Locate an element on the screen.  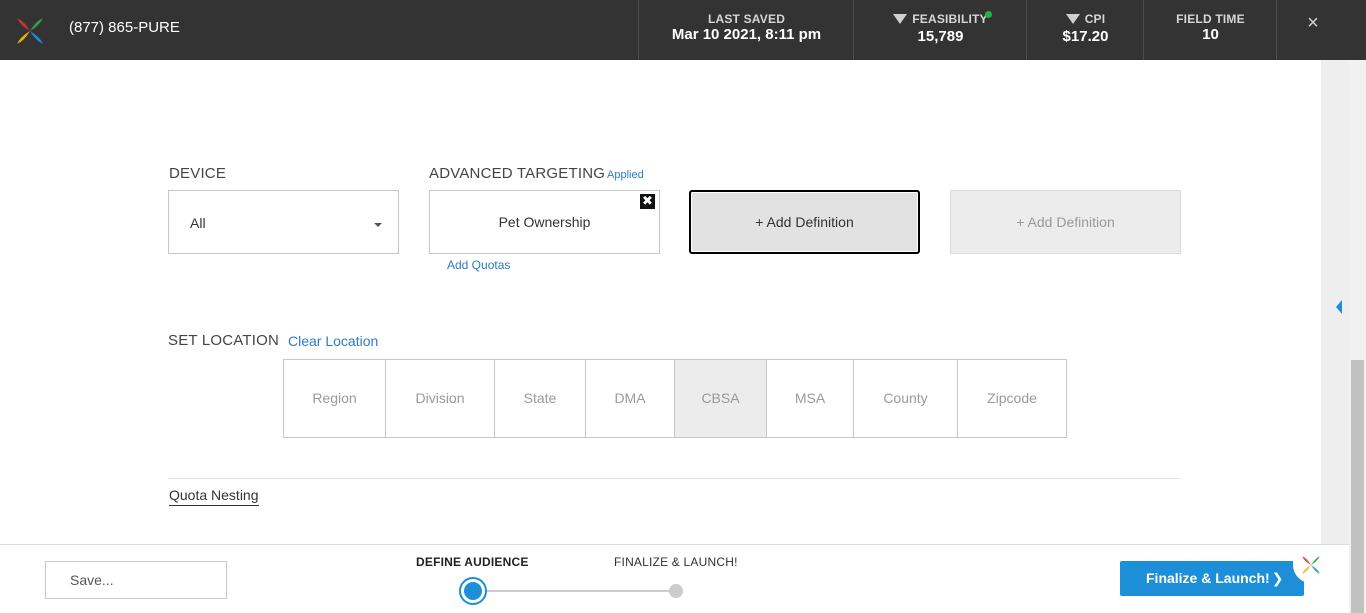
device-select: All is located at coordinates (283, 222).